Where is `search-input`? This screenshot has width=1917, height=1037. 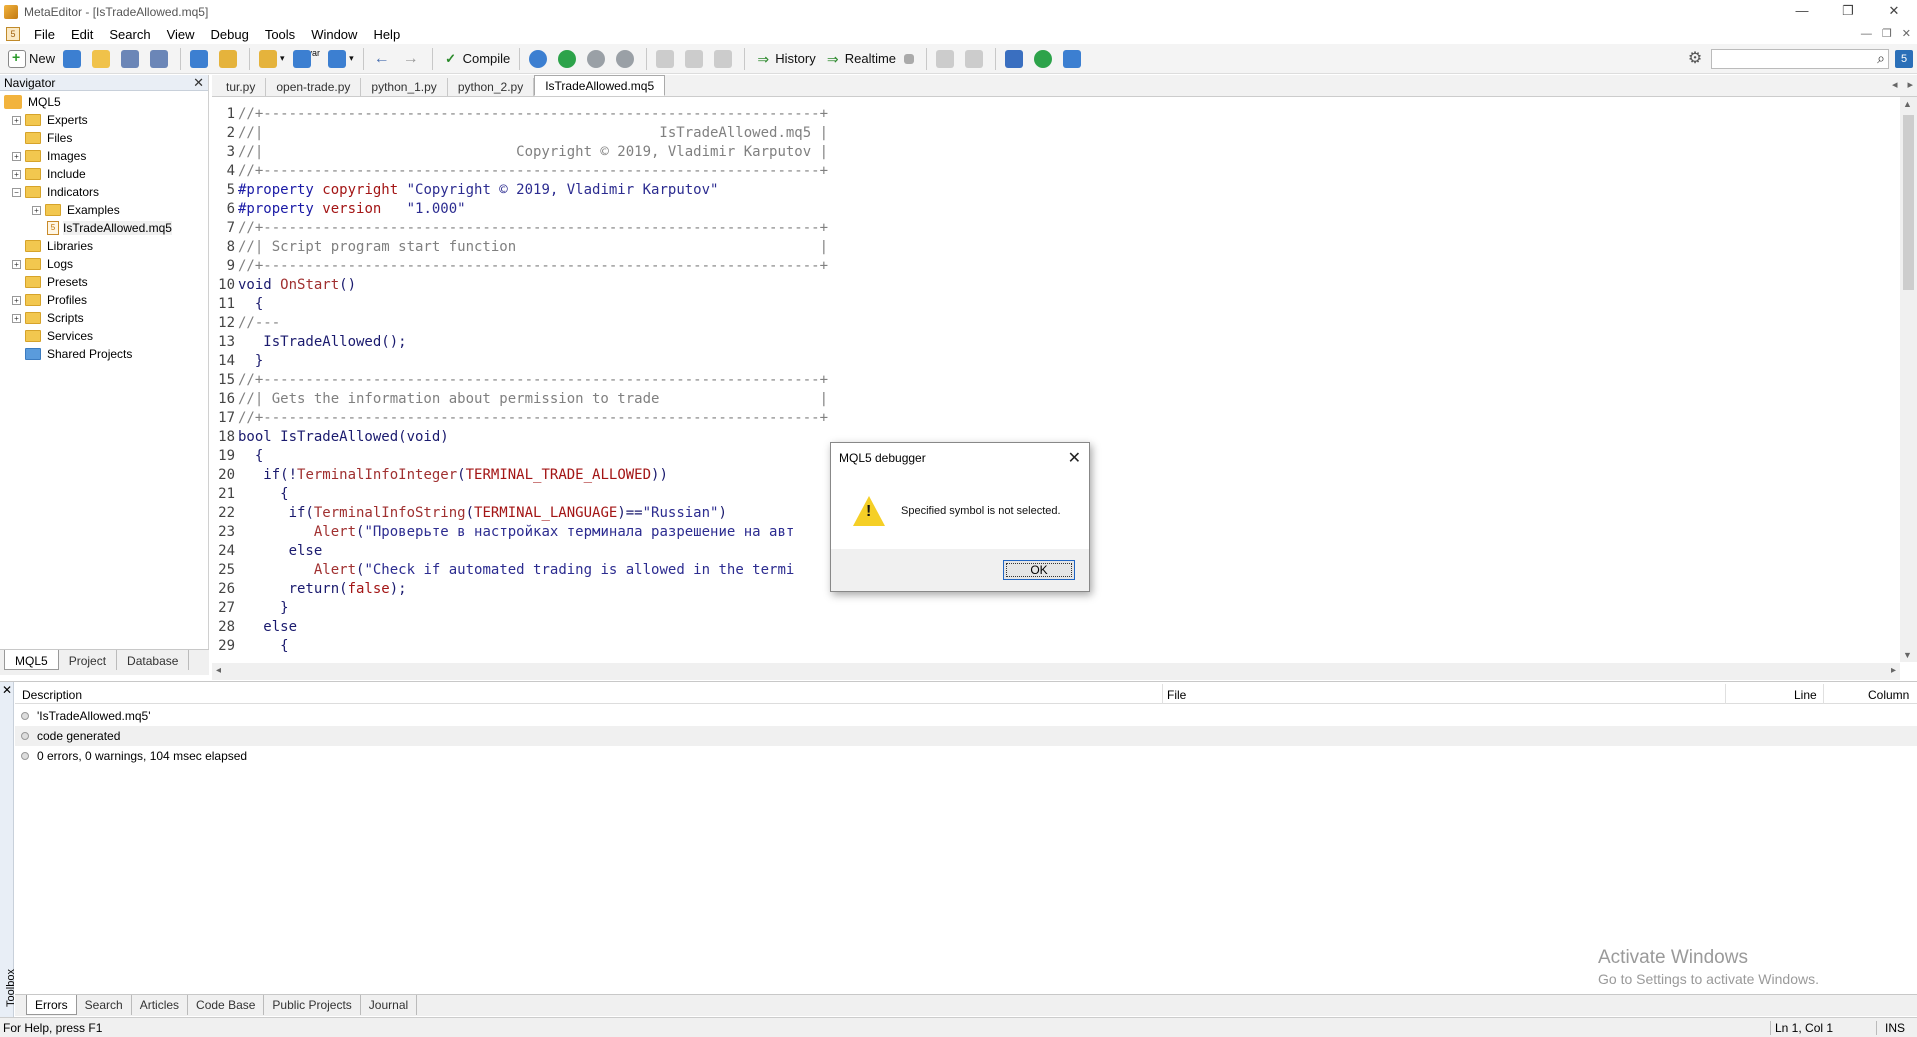 search-input is located at coordinates (1800, 59).